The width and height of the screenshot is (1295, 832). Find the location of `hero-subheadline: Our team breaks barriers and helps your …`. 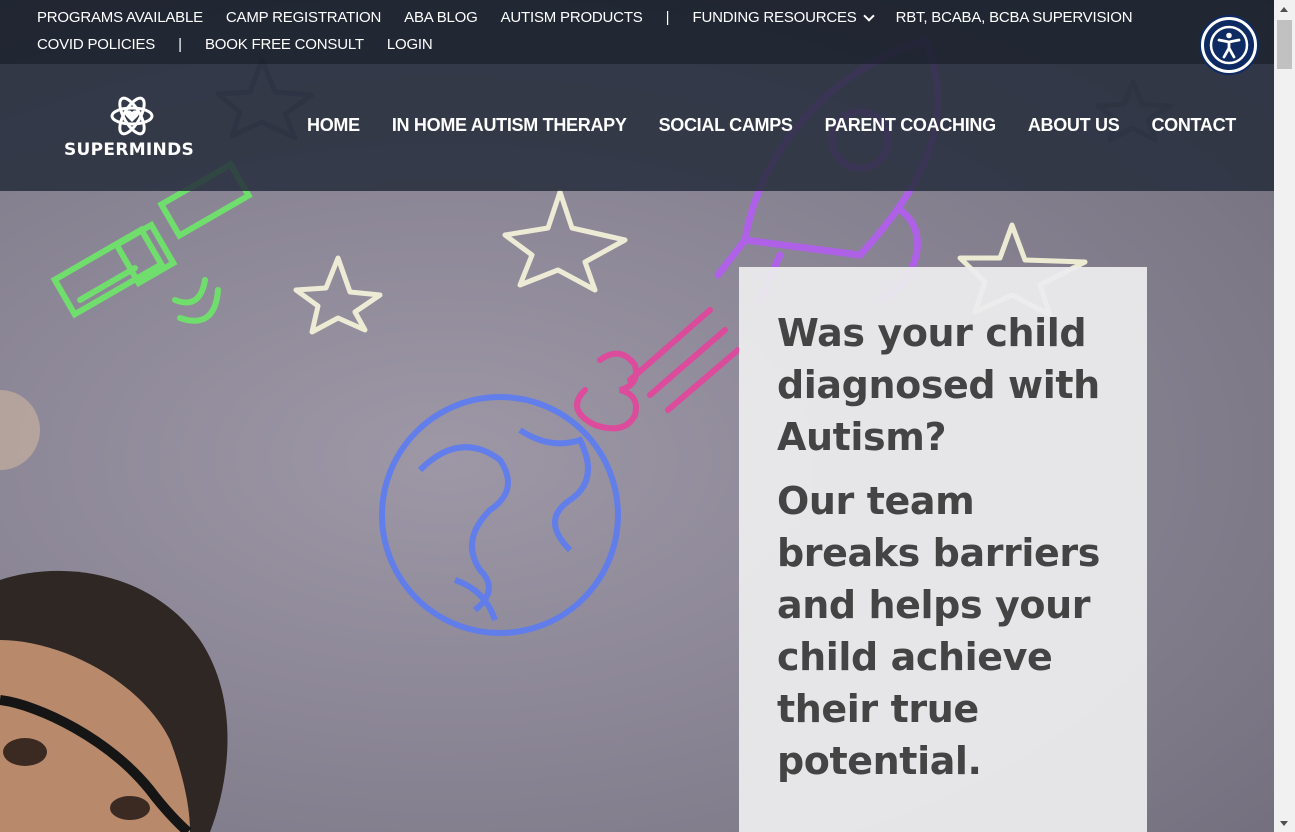

hero-subheadline: Our team breaks barriers and helps your … is located at coordinates (938, 631).